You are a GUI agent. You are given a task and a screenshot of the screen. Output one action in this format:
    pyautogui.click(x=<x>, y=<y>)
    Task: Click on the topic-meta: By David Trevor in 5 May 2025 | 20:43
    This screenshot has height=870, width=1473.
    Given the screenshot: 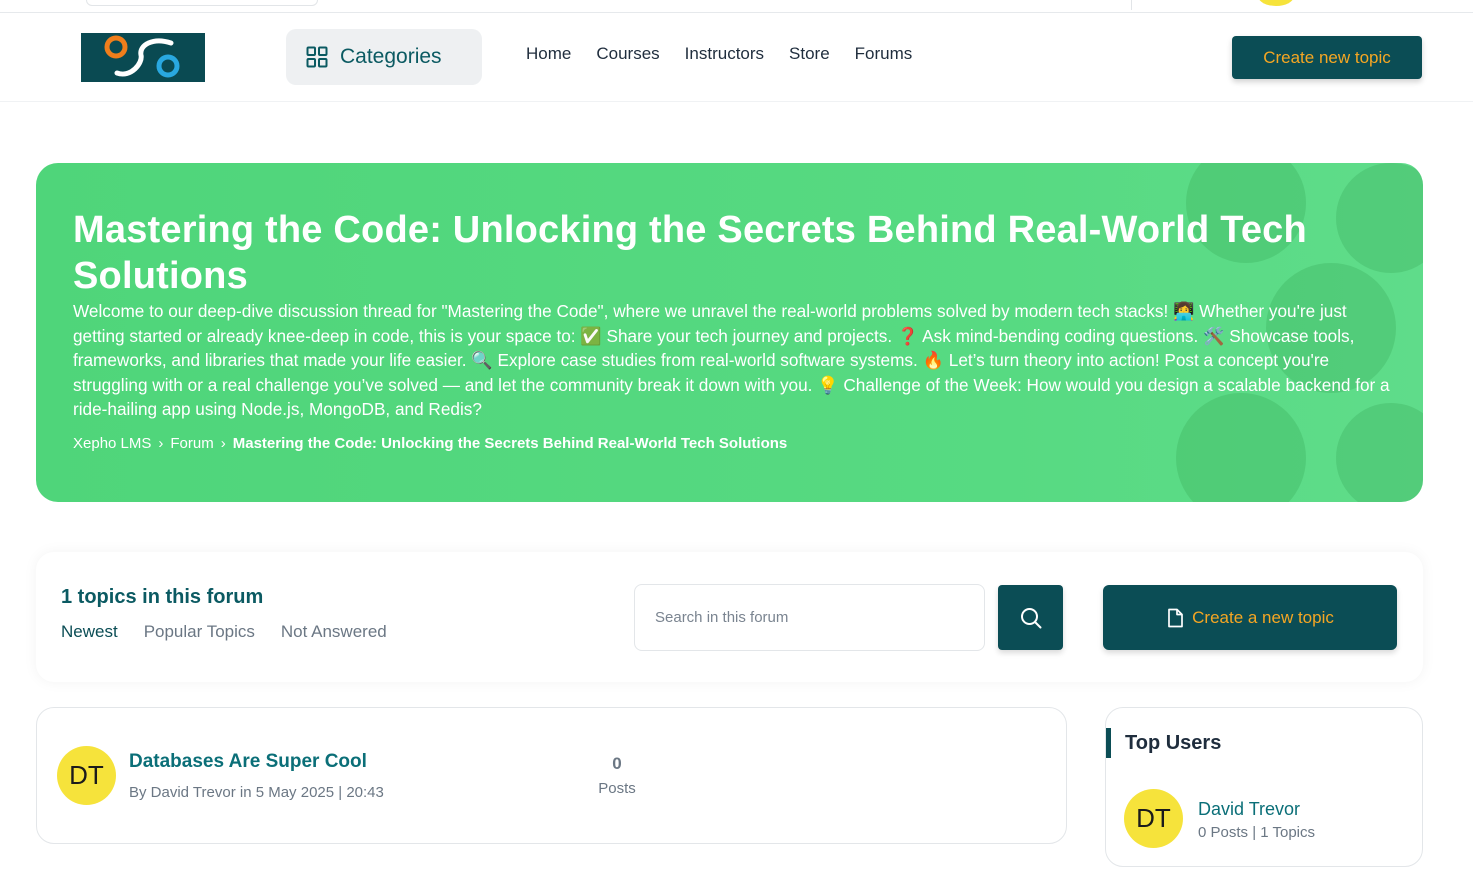 What is the action you would take?
    pyautogui.click(x=256, y=792)
    